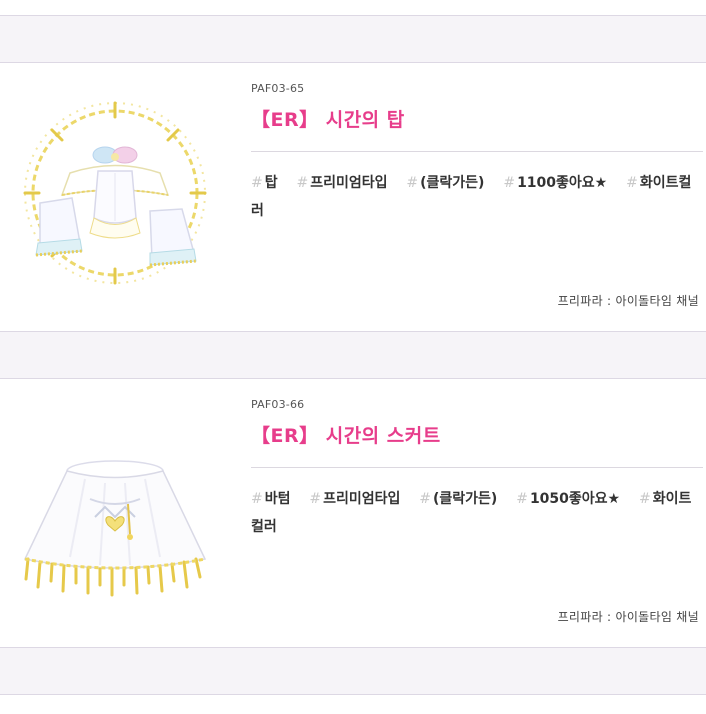 The height and width of the screenshot is (714, 706). Describe the element at coordinates (115, 528) in the screenshot. I see `clock-skirt-icon` at that location.